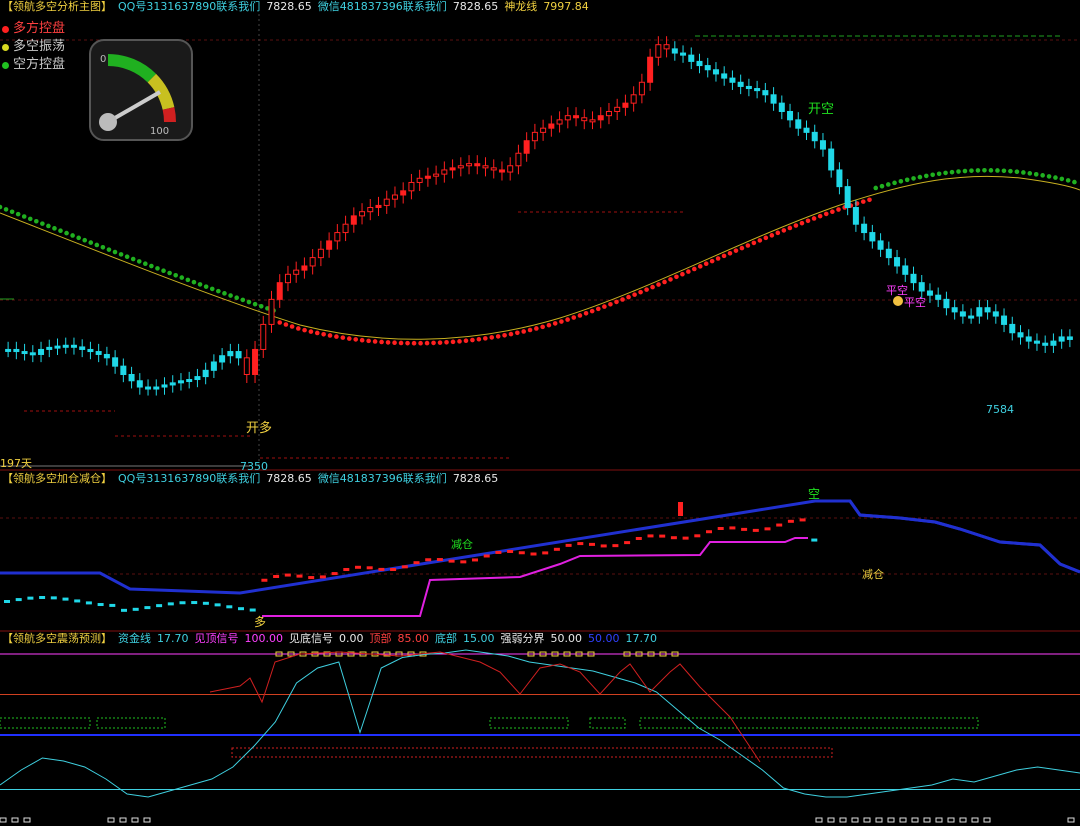  I want to click on header-item: 0.00, so click(351, 638).